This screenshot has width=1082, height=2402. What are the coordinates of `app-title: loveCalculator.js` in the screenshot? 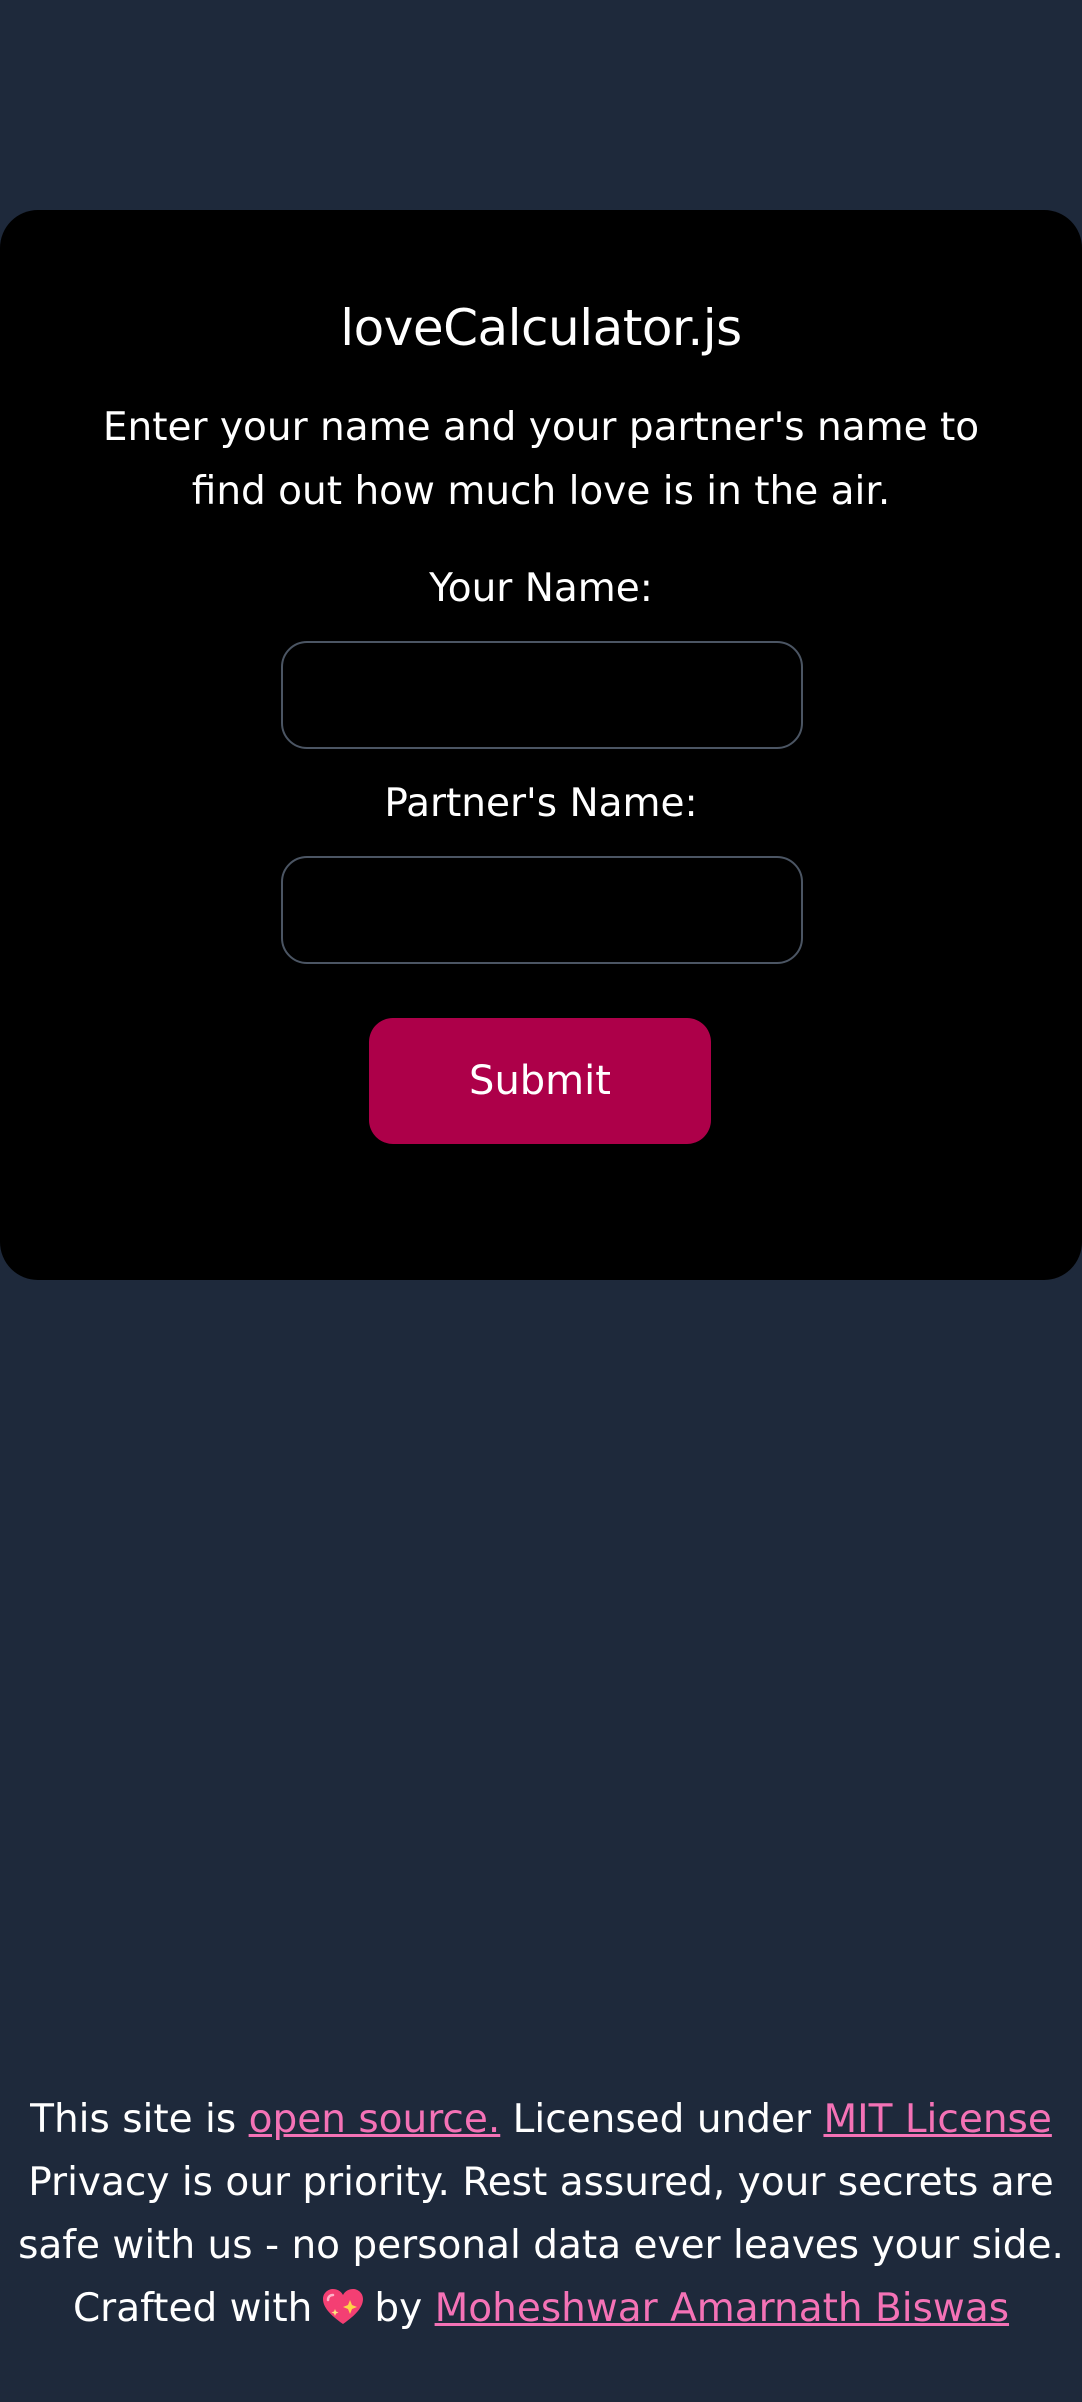 It's located at (541, 328).